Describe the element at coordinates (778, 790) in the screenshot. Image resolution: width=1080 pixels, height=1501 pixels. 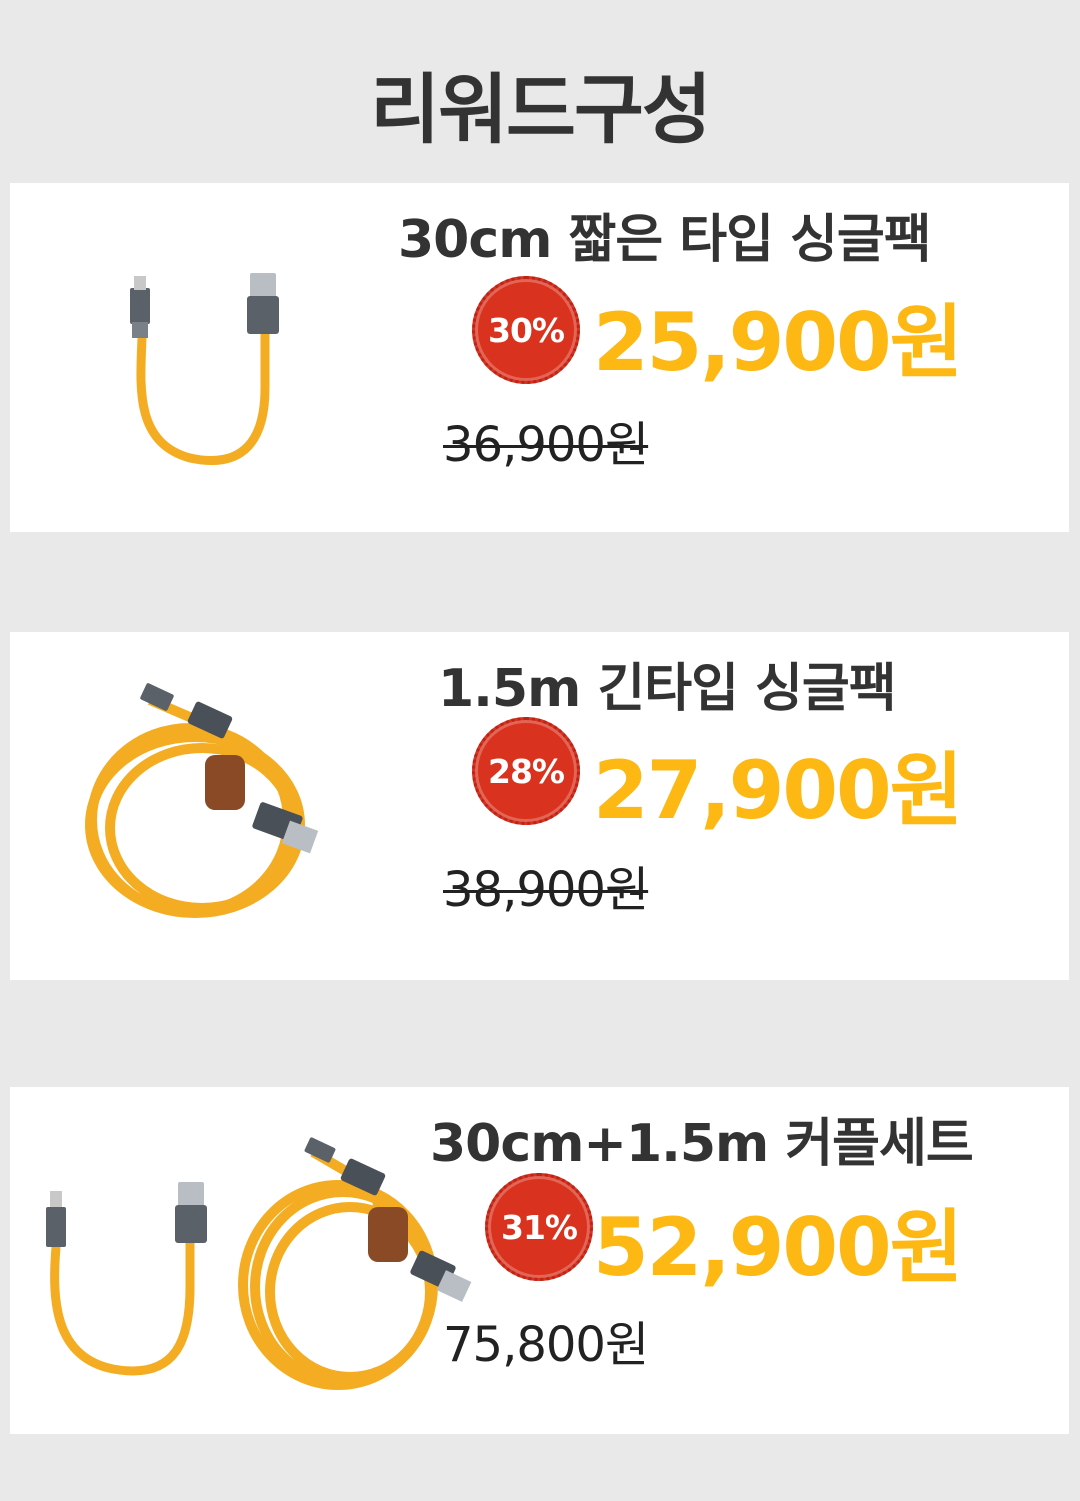
I see `sale-price: 27,900원` at that location.